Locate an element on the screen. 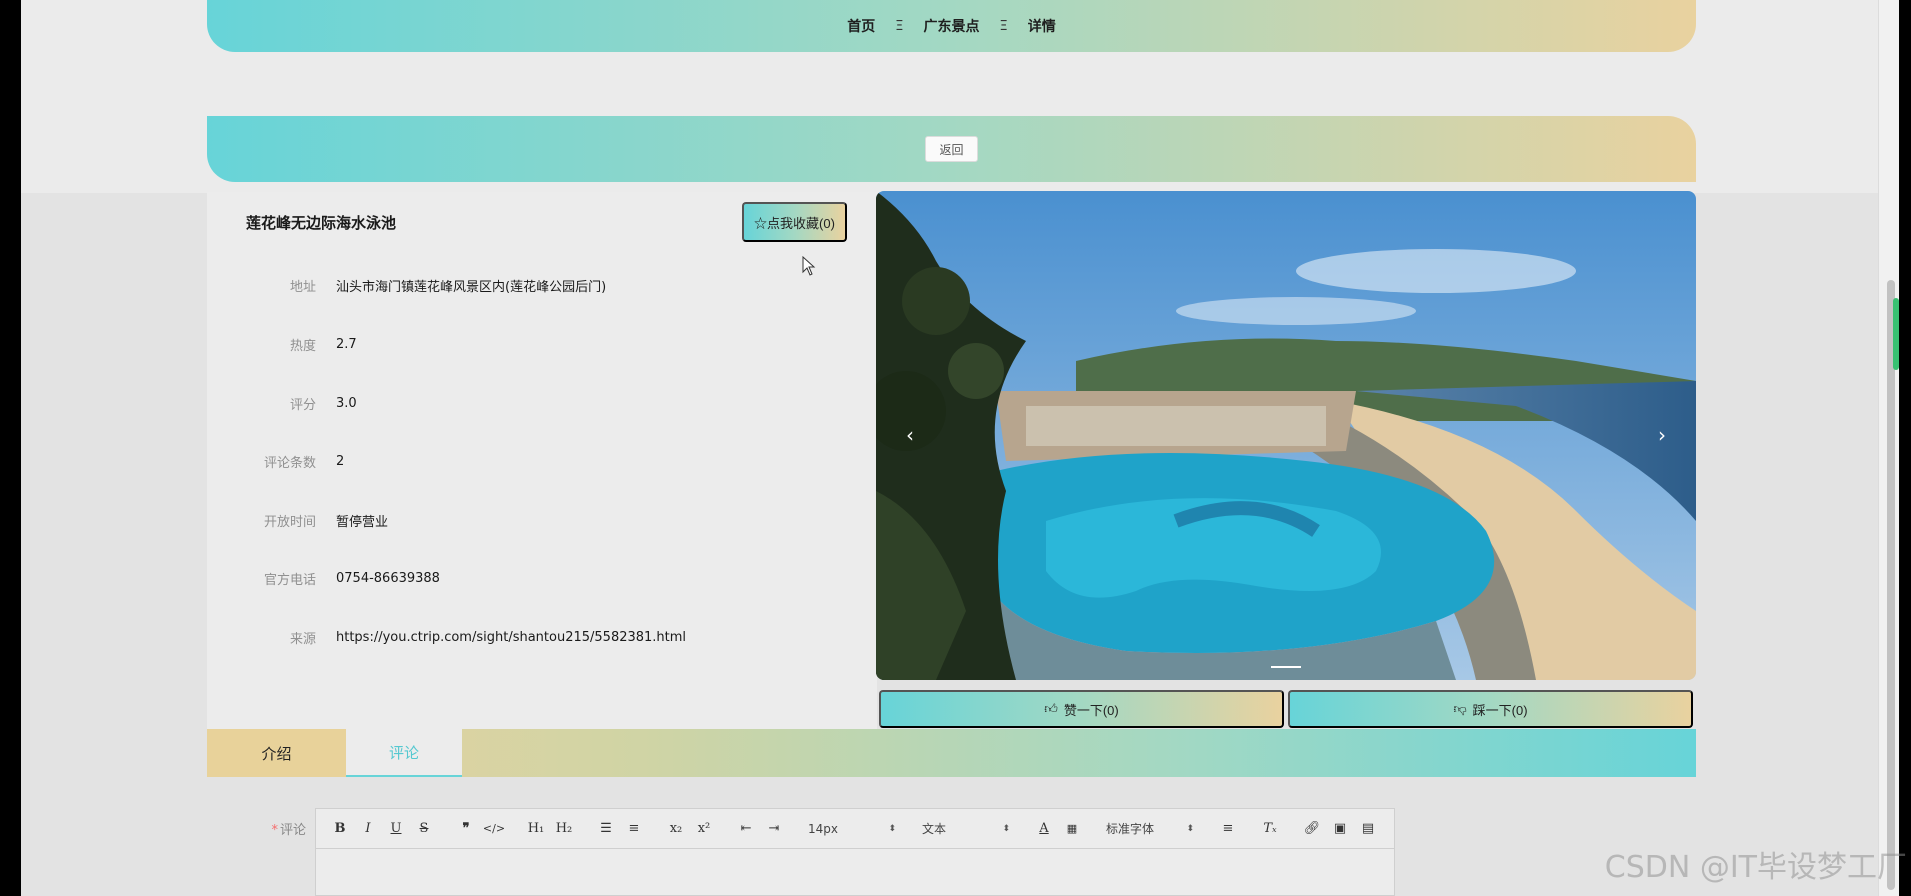  strikethrough-icon: S is located at coordinates (424, 829).